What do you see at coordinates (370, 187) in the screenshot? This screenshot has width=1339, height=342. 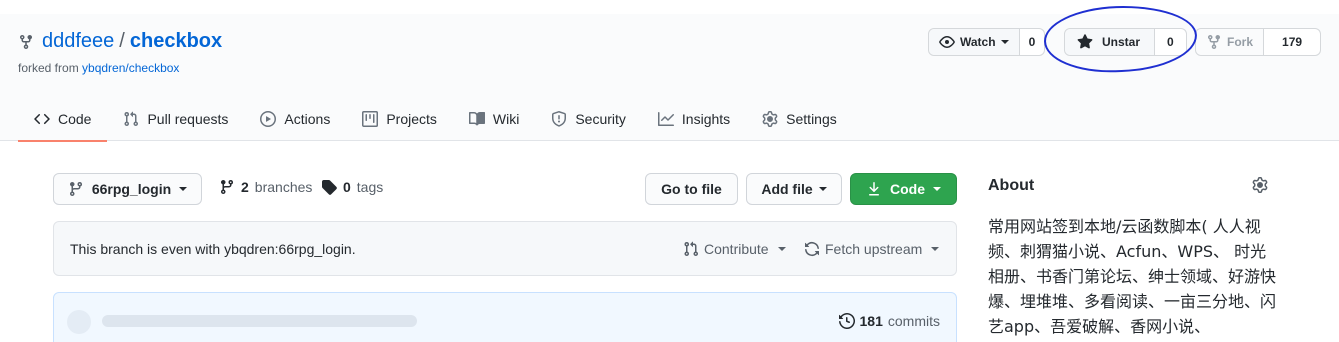 I see `tags-label: tags` at bounding box center [370, 187].